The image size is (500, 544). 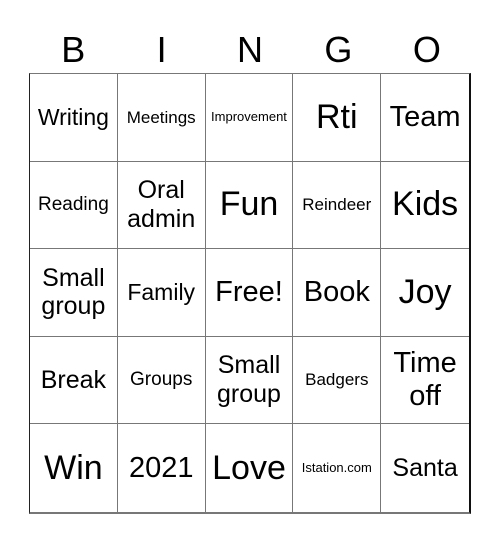 I want to click on header-letter-n: N, so click(x=250, y=49).